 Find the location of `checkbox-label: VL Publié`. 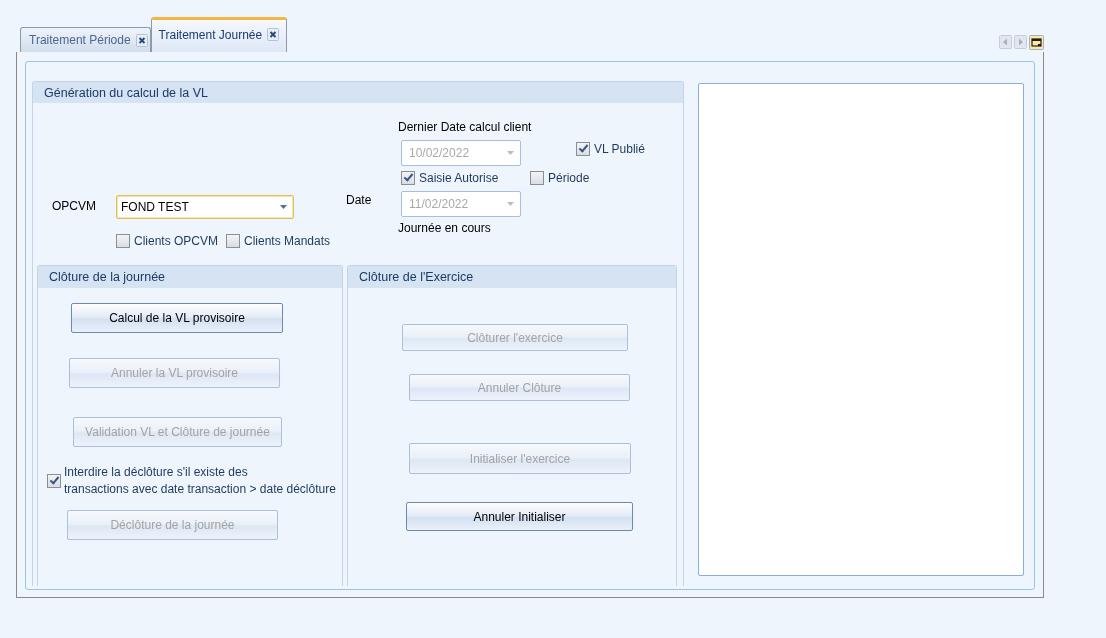

checkbox-label: VL Publié is located at coordinates (619, 149).